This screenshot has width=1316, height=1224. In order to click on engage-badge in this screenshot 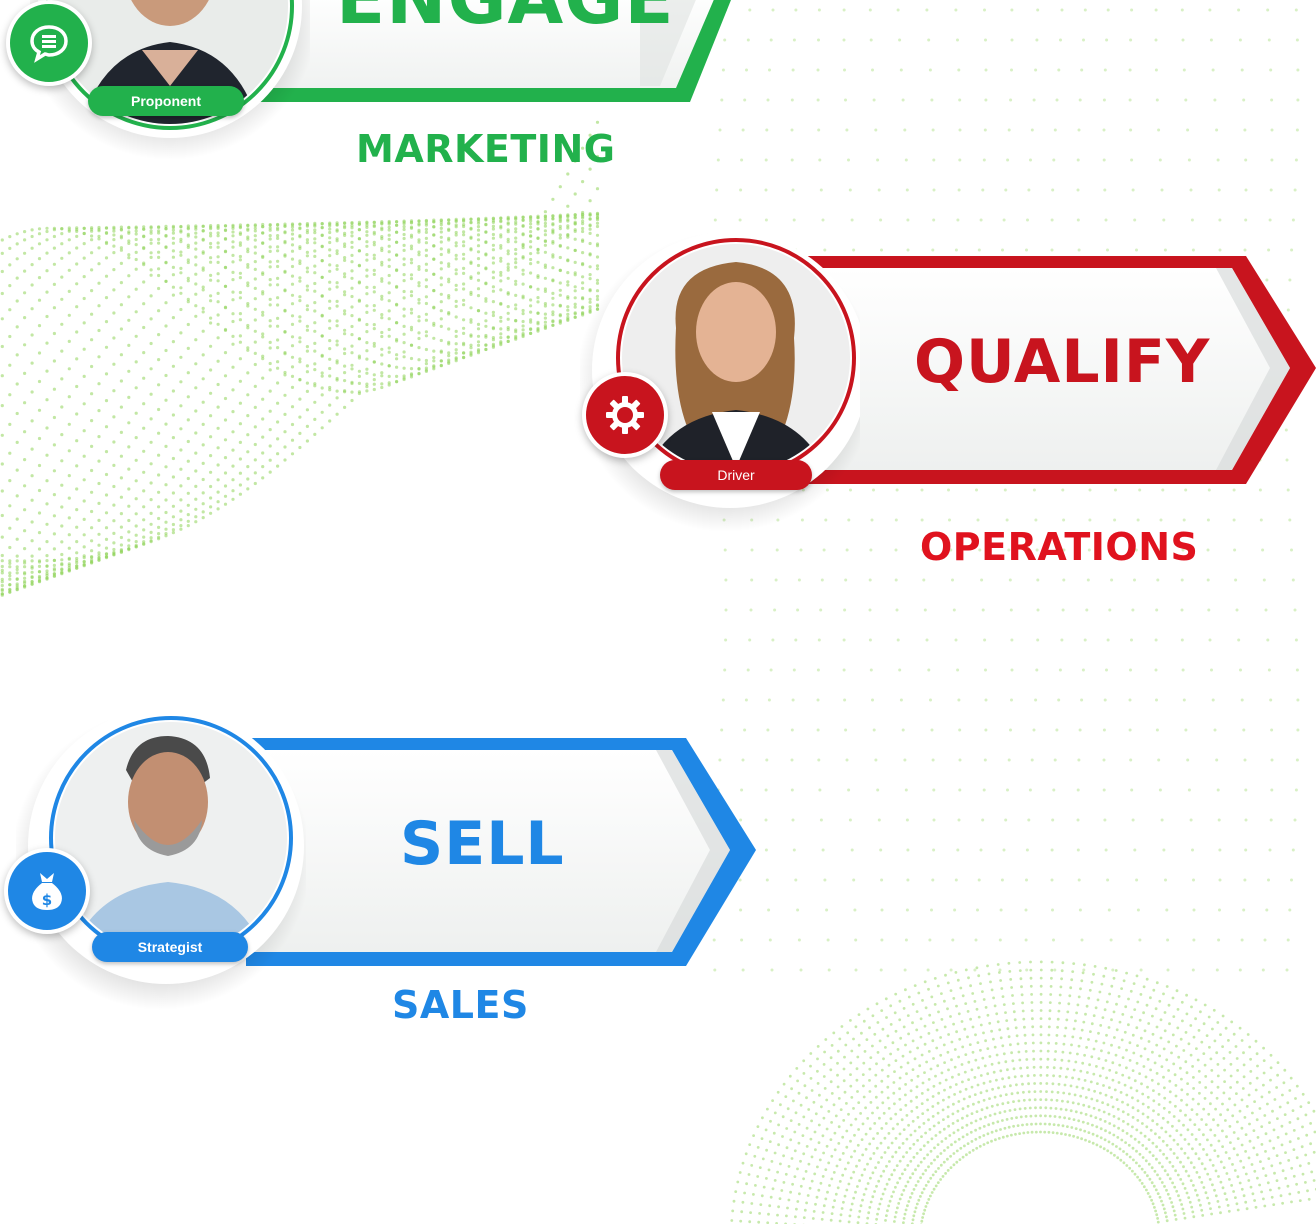, I will do `click(49, 43)`.